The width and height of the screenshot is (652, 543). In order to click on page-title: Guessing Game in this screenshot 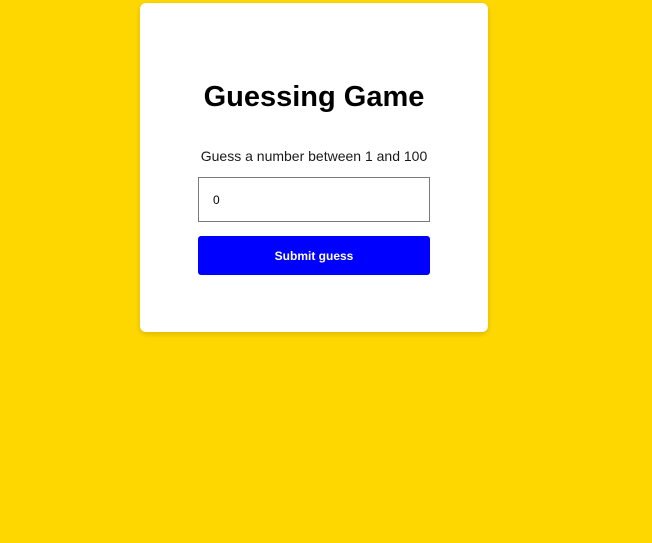, I will do `click(314, 97)`.